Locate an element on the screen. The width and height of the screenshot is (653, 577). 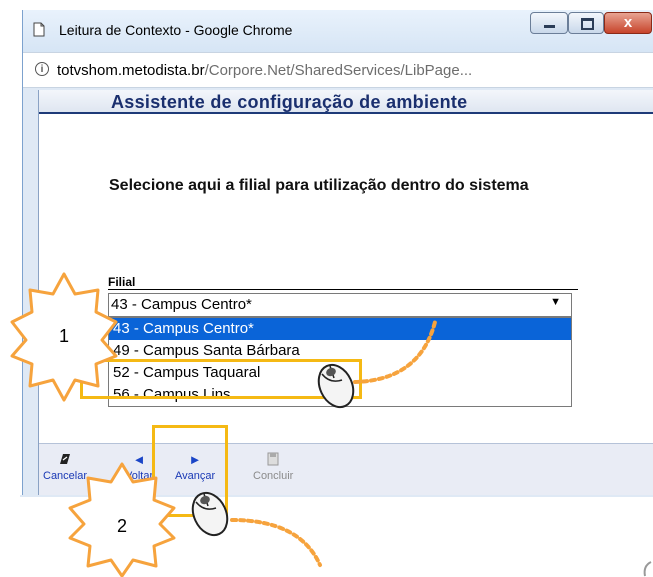
step-2-number: 2 is located at coordinates (121, 526).